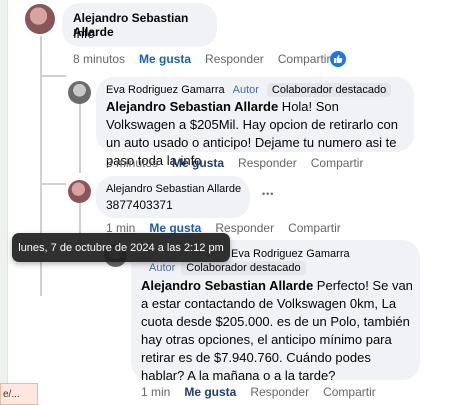 This screenshot has width=453, height=405. I want to click on comment-bubble: Alejandro Sebastian Allarde 3877403371, so click(173, 197).